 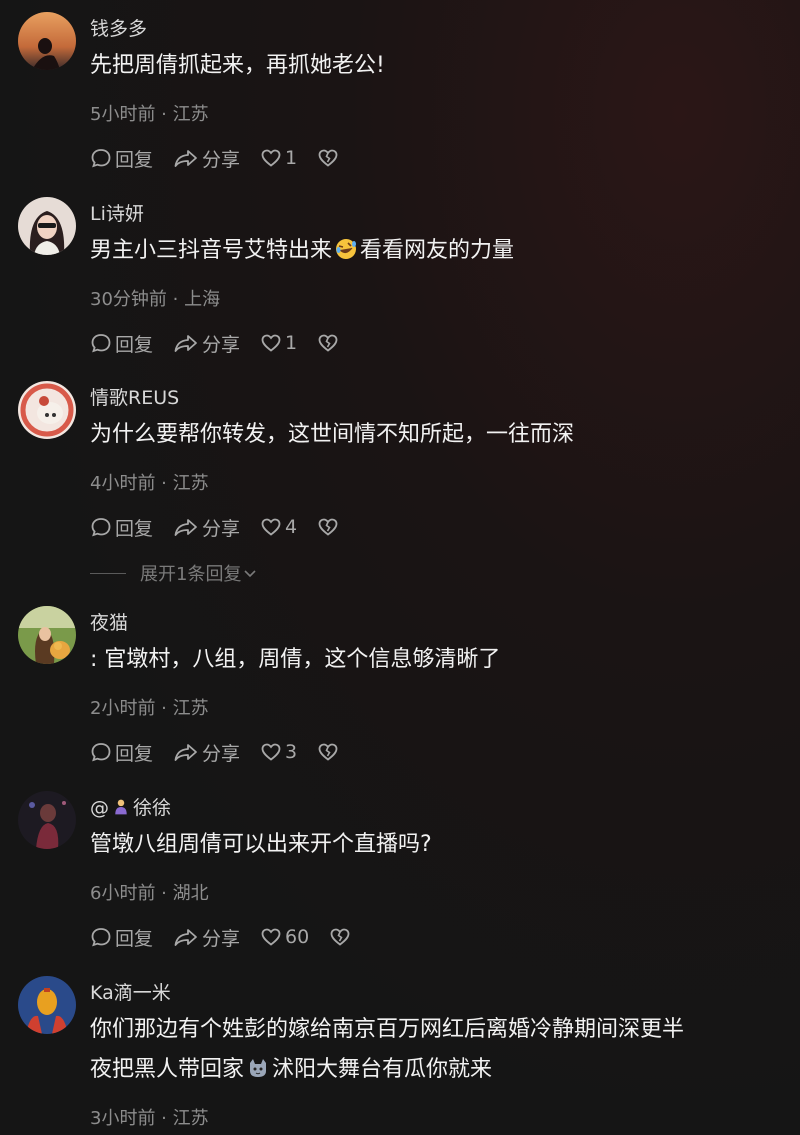 What do you see at coordinates (291, 527) in the screenshot?
I see `like-count: 4` at bounding box center [291, 527].